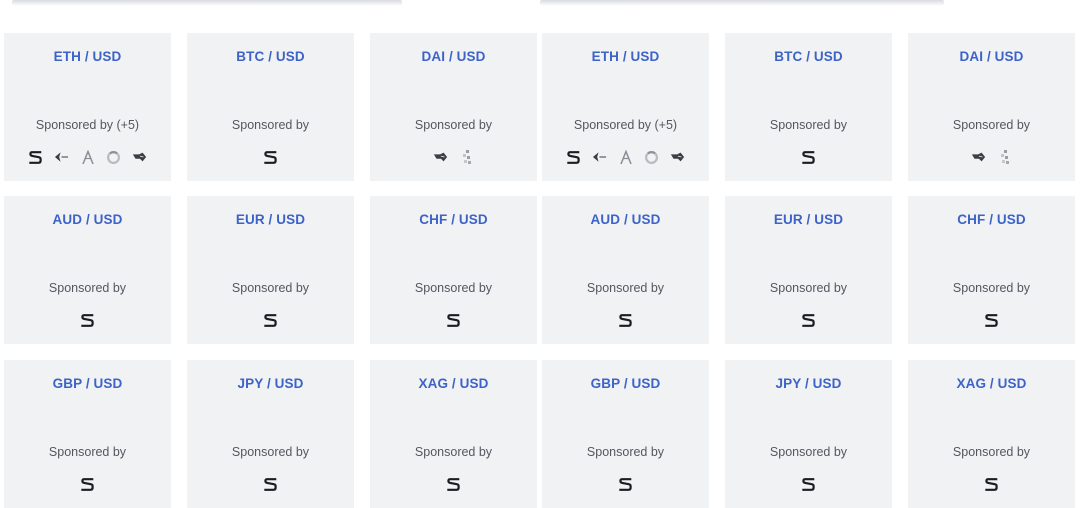  I want to click on top-heading-fragment-right, so click(742, 3).